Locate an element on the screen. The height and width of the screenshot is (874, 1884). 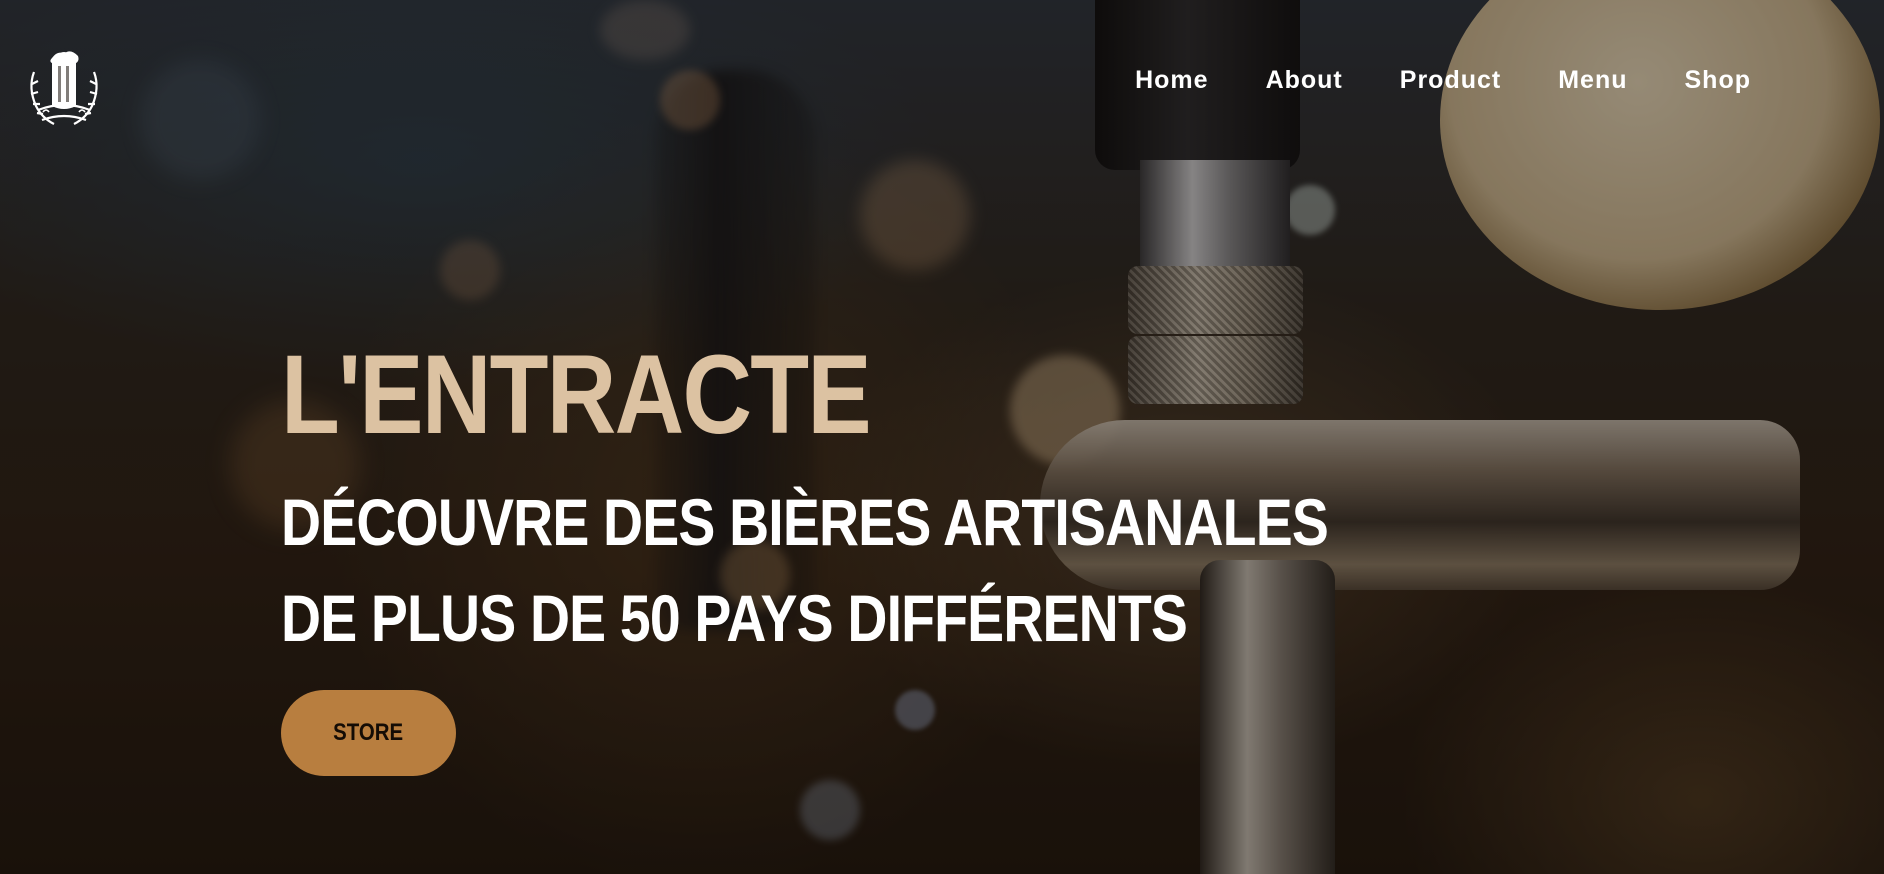
nav-about: About is located at coordinates (1304, 80).